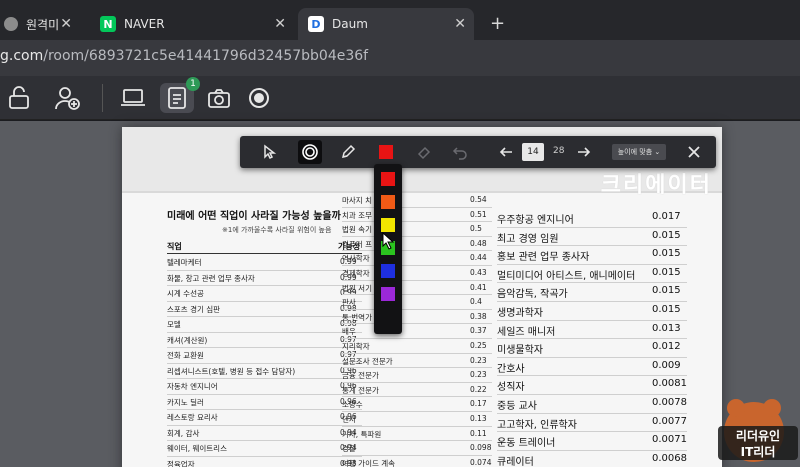  Describe the element at coordinates (559, 151) in the screenshot. I see `total-pages: 28` at that location.